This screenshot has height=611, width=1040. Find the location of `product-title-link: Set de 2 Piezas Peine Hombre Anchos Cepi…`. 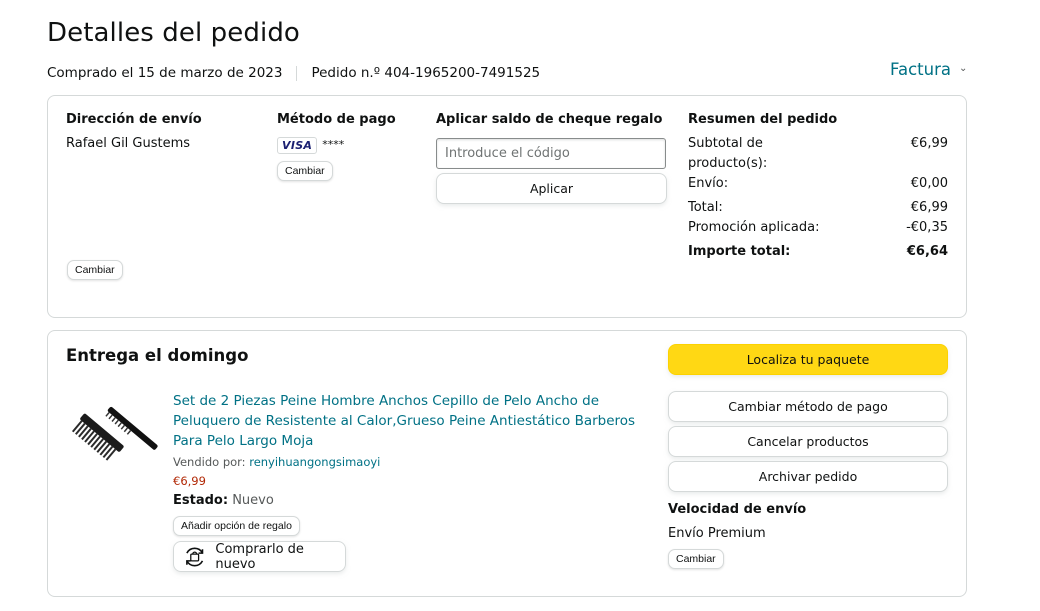

product-title-link: Set de 2 Piezas Peine Hombre Anchos Cepi… is located at coordinates (408, 421).